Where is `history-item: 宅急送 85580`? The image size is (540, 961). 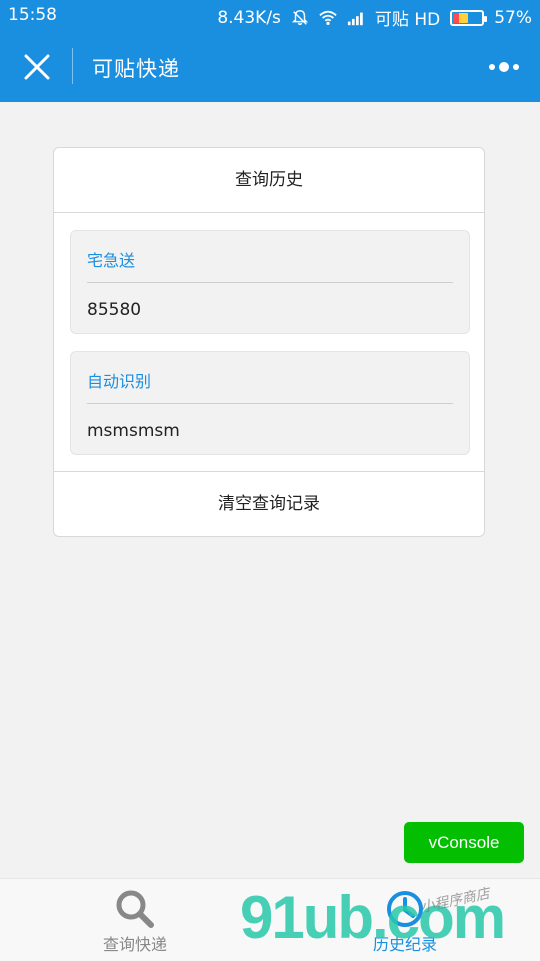 history-item: 宅急送 85580 is located at coordinates (270, 282).